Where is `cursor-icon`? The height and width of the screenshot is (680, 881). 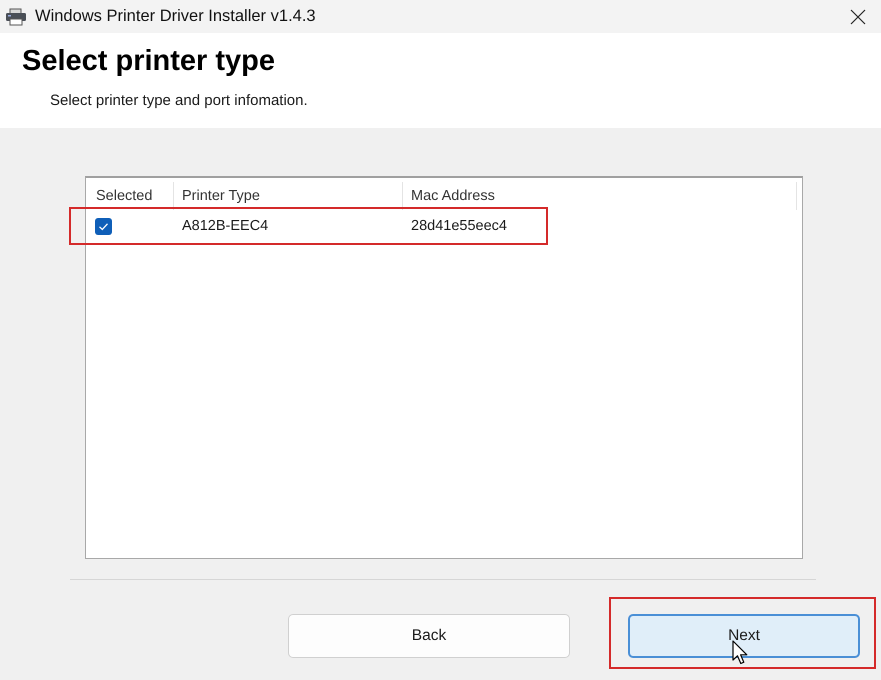
cursor-icon is located at coordinates (741, 653).